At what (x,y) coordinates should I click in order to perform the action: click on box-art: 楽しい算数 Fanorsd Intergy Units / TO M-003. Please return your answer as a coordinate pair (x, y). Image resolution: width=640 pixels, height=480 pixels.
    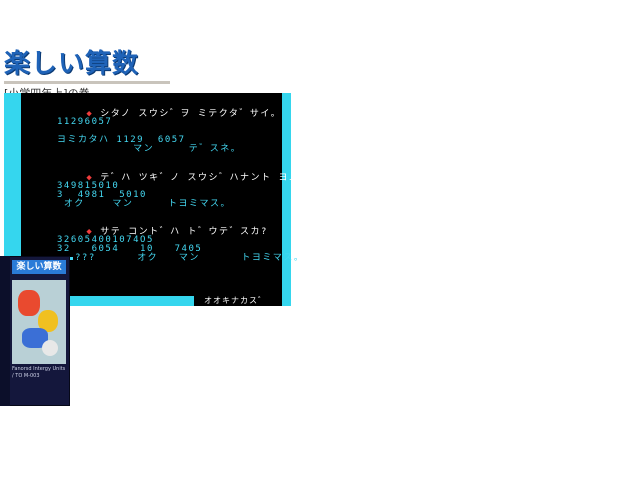
    Looking at the image, I should click on (35, 331).